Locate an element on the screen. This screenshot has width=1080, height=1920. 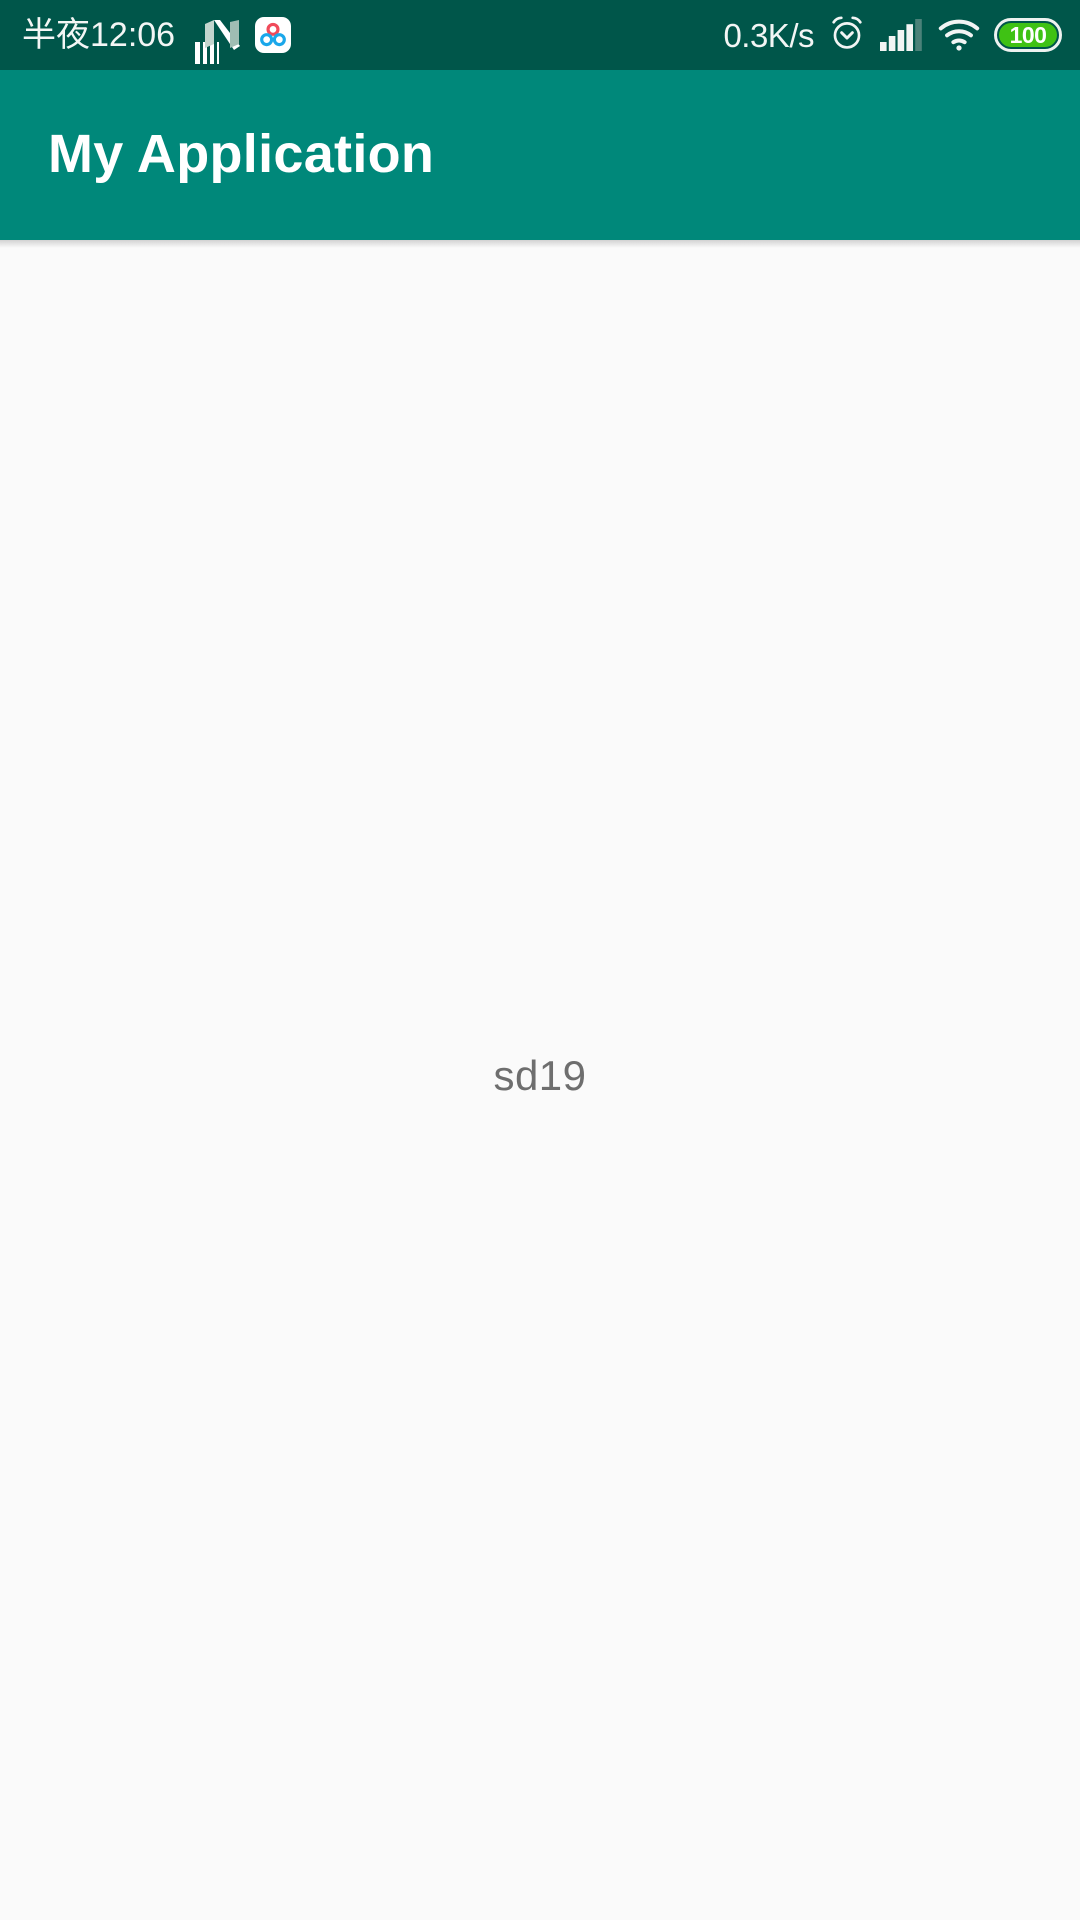
cellular-signal-icon-glyph is located at coordinates (901, 35).